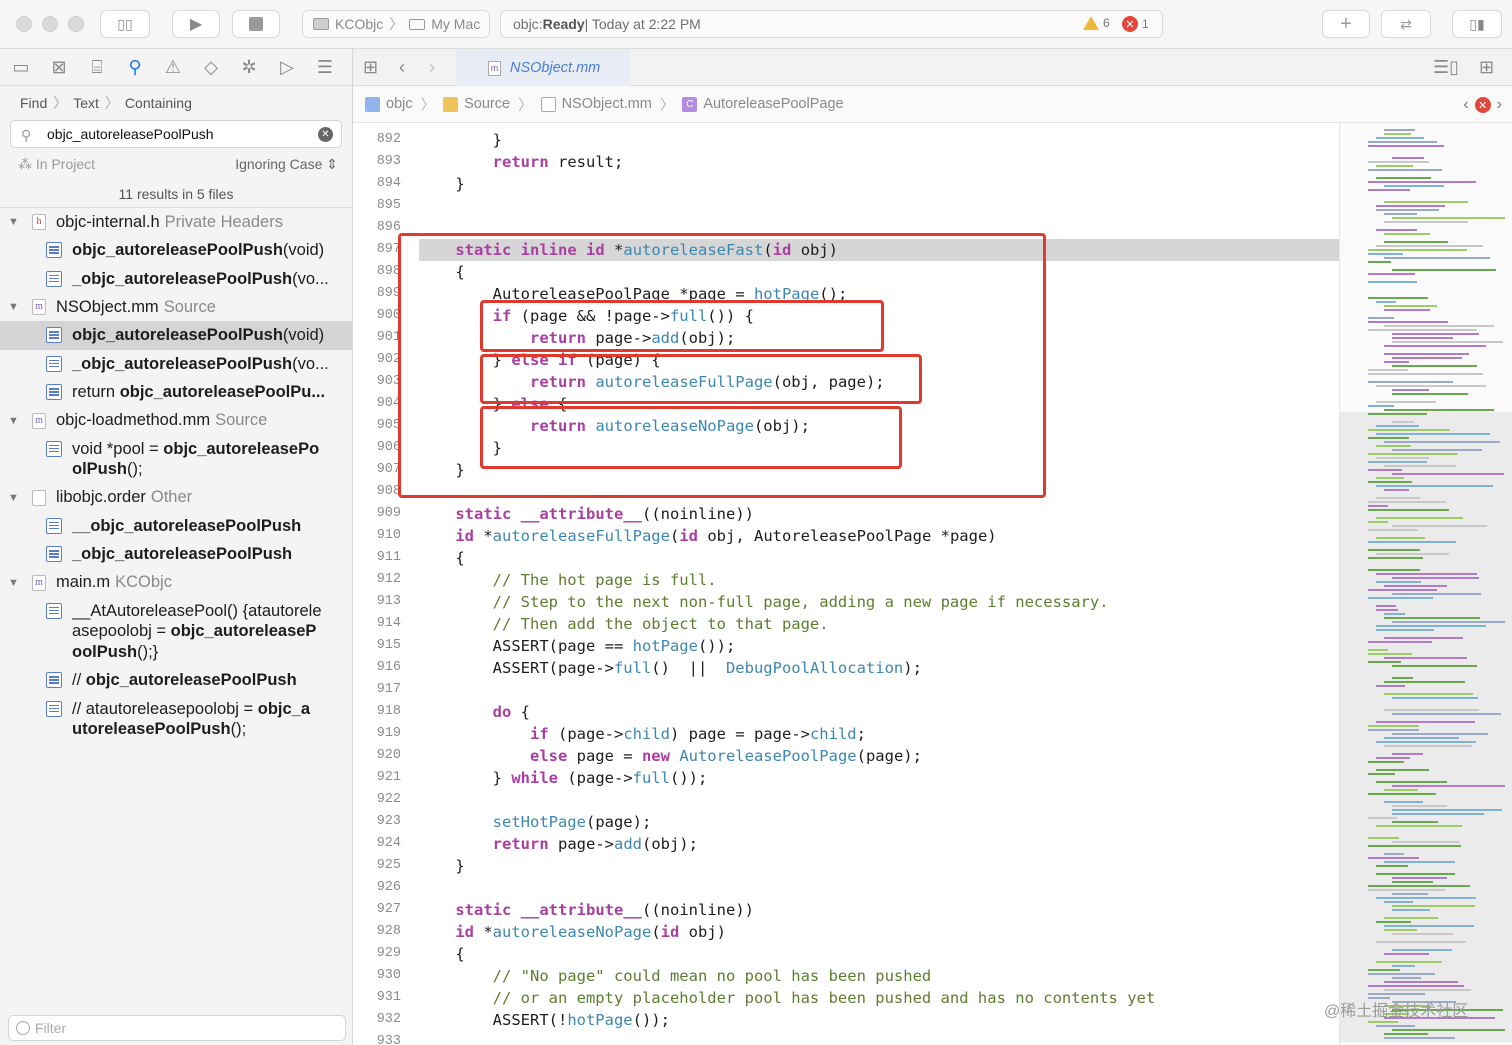  I want to click on line-number: 933, so click(377, 1038).